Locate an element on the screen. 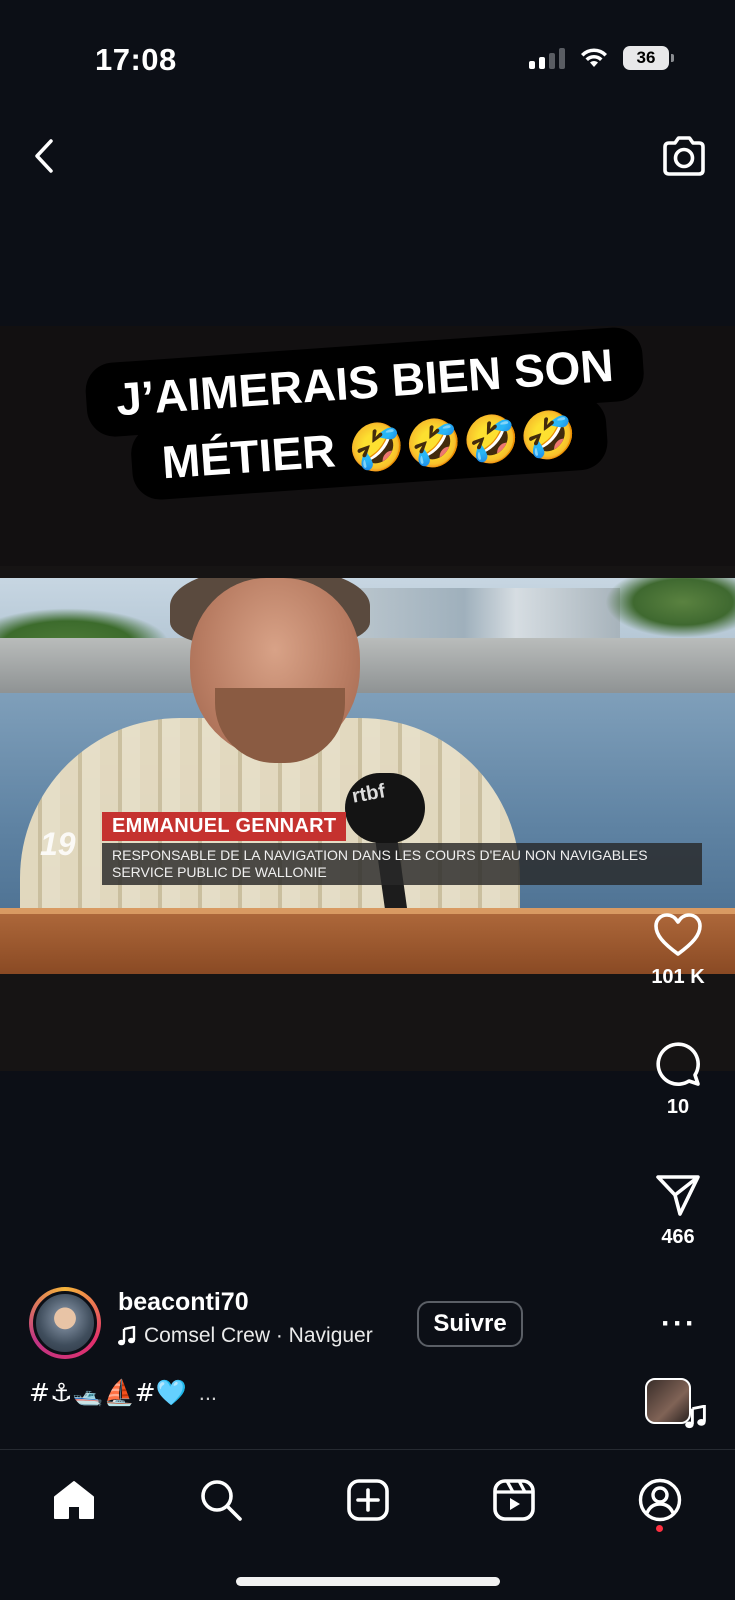 The height and width of the screenshot is (1600, 735). tab-reels is located at coordinates (514, 1500).